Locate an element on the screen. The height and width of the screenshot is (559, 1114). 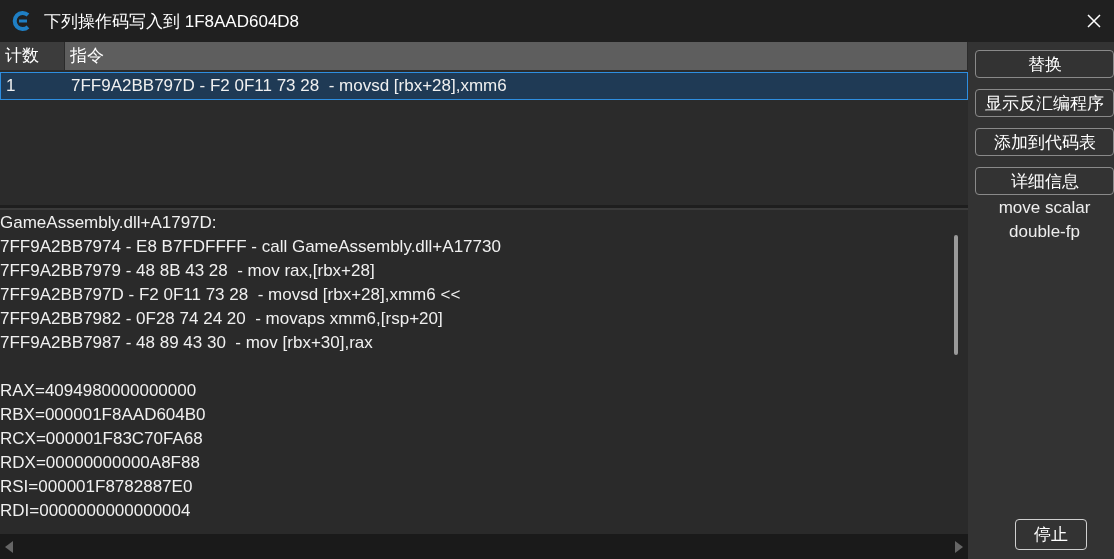
disassembly-line: 7FF9A2BB7974 - E8 B7FDFFFF - call GameAssembly.dll+A17730 is located at coordinates (251, 247).